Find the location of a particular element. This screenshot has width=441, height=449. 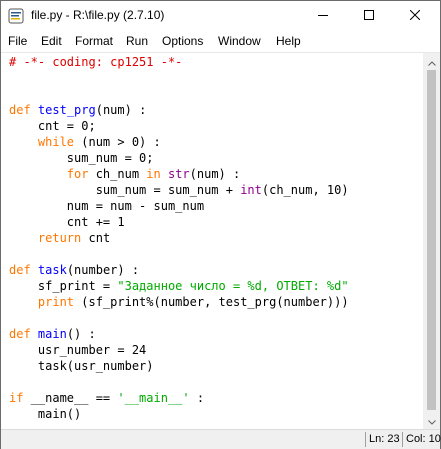

code-line: sum_num = 0; is located at coordinates (179, 158).